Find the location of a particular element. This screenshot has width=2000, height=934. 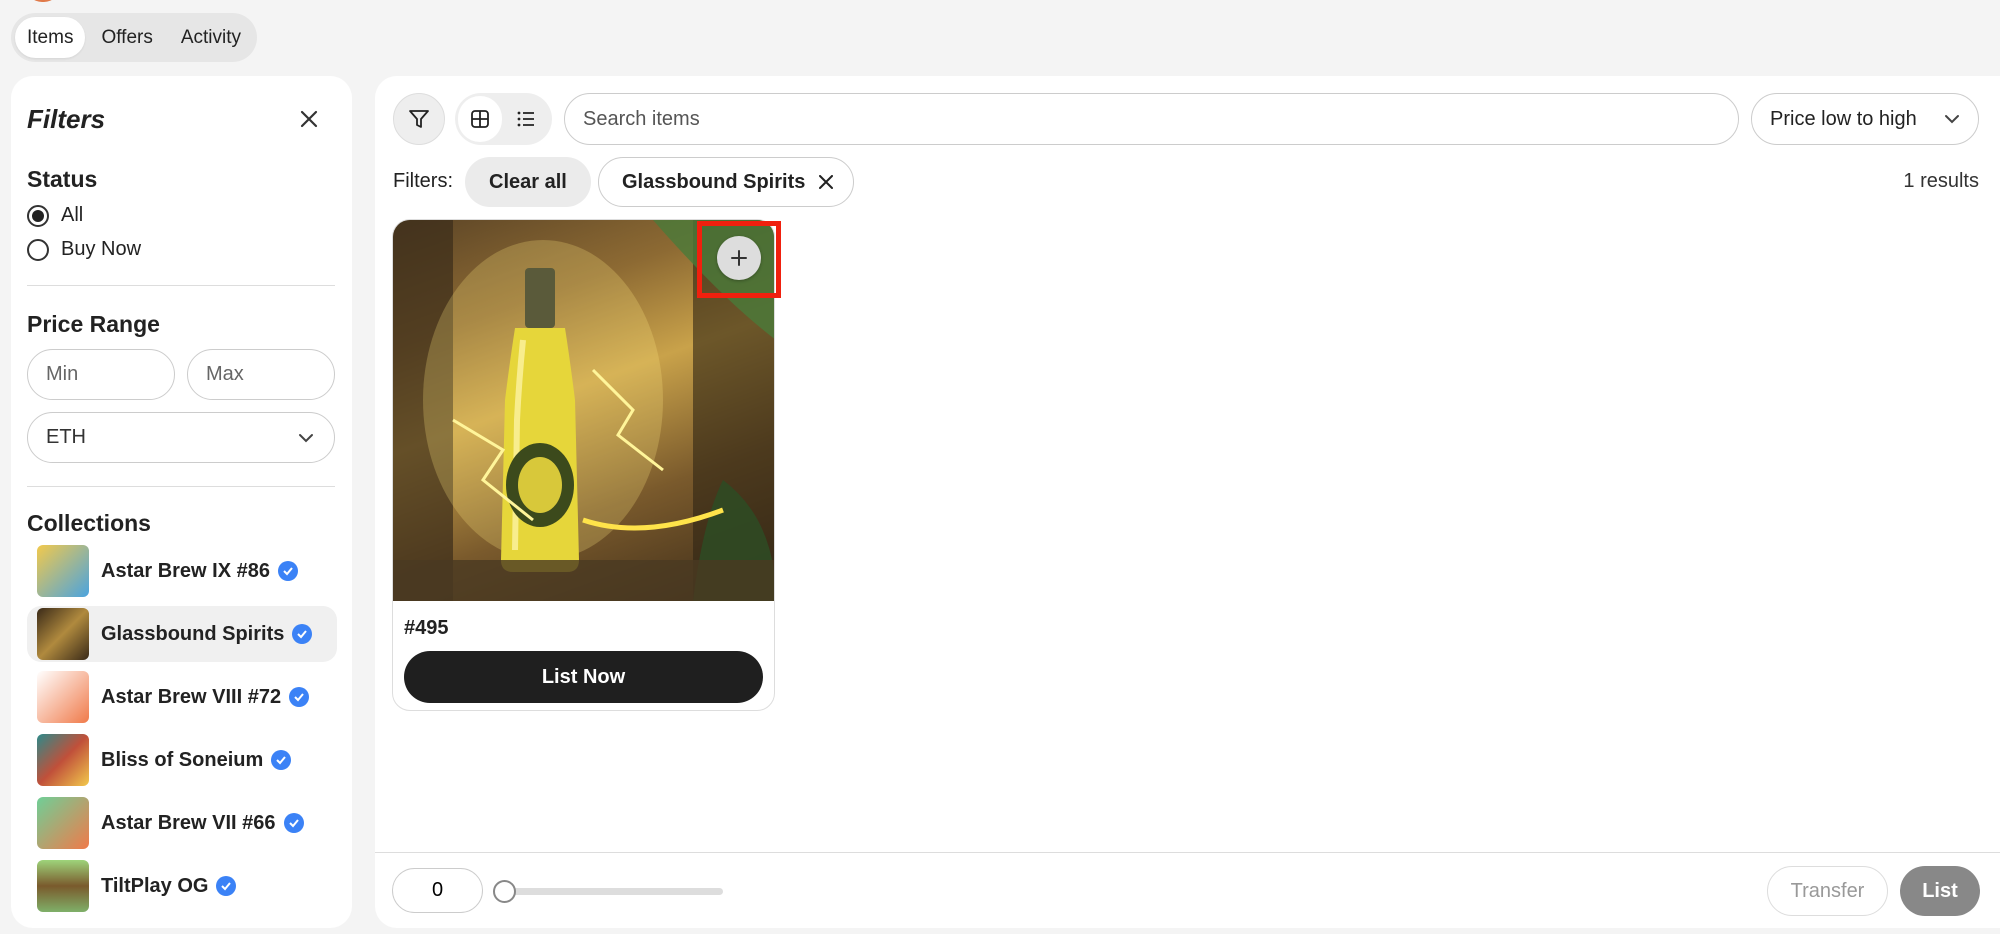

collection-item: Astar Brew VII #66 is located at coordinates (182, 823).